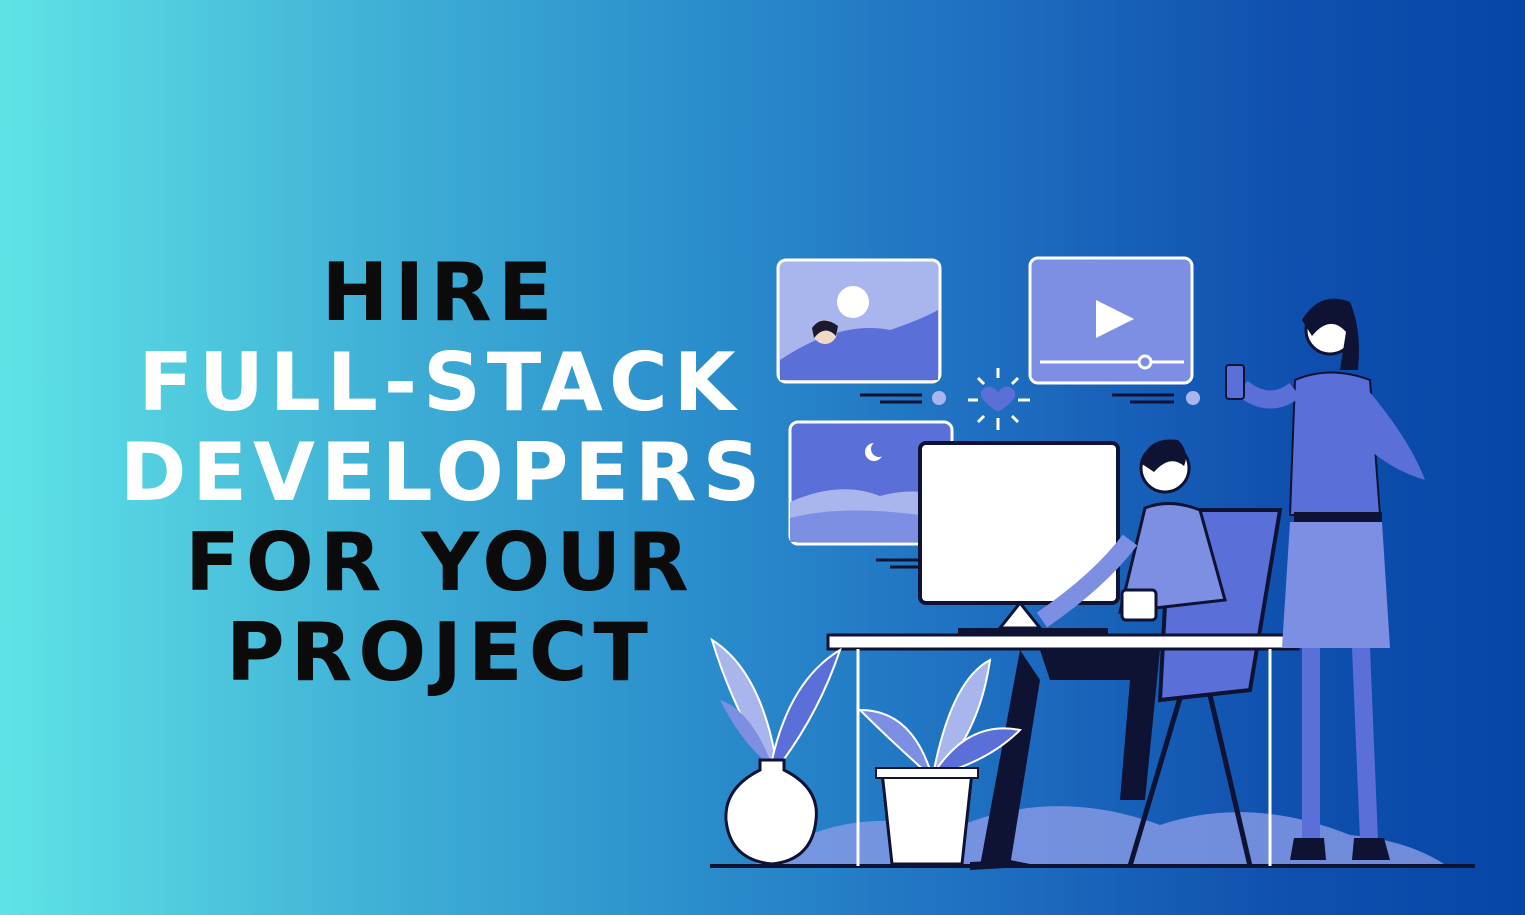  I want to click on headline-line-3: DEVELOPERS, so click(443, 472).